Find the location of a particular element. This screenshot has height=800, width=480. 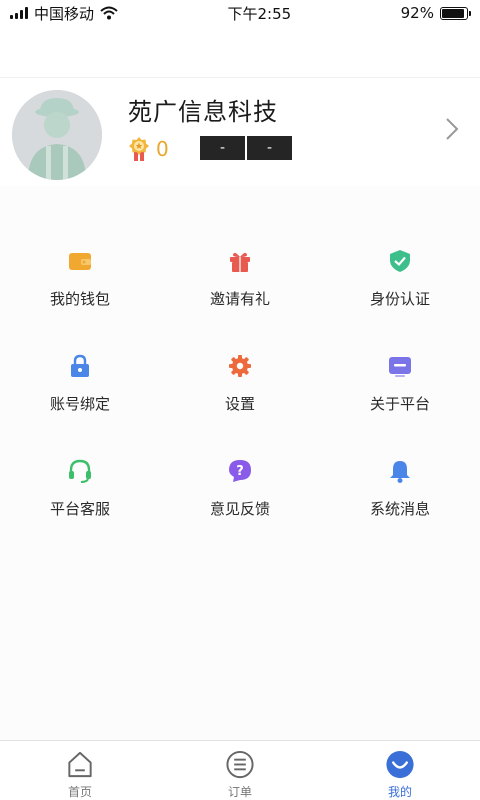

medal-icon is located at coordinates (139, 149).